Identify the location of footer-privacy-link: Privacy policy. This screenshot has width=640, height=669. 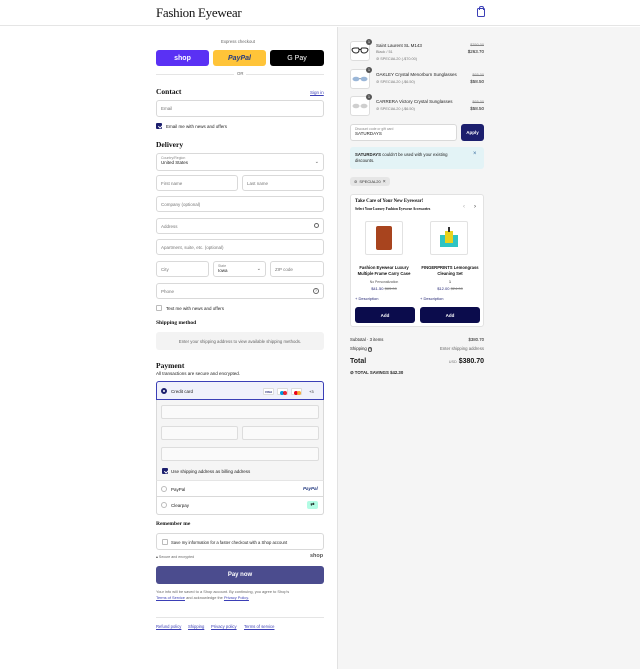
(224, 626).